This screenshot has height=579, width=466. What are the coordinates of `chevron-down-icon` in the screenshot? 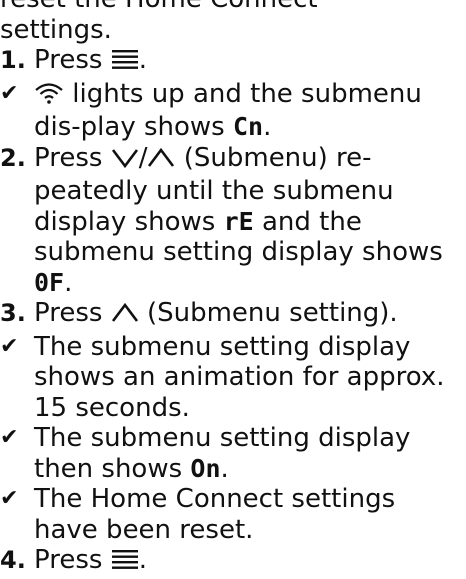 It's located at (125, 161).